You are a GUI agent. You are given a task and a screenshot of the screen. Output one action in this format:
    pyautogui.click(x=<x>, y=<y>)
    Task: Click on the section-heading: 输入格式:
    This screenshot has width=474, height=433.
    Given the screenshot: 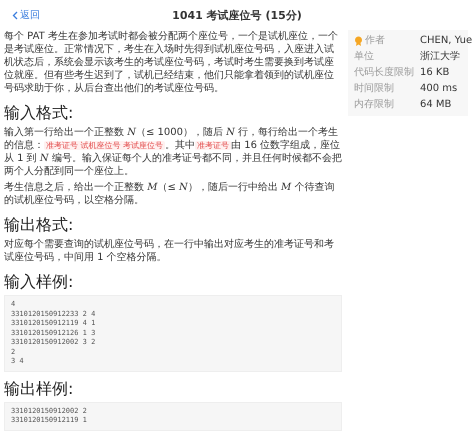 What is the action you would take?
    pyautogui.click(x=39, y=112)
    